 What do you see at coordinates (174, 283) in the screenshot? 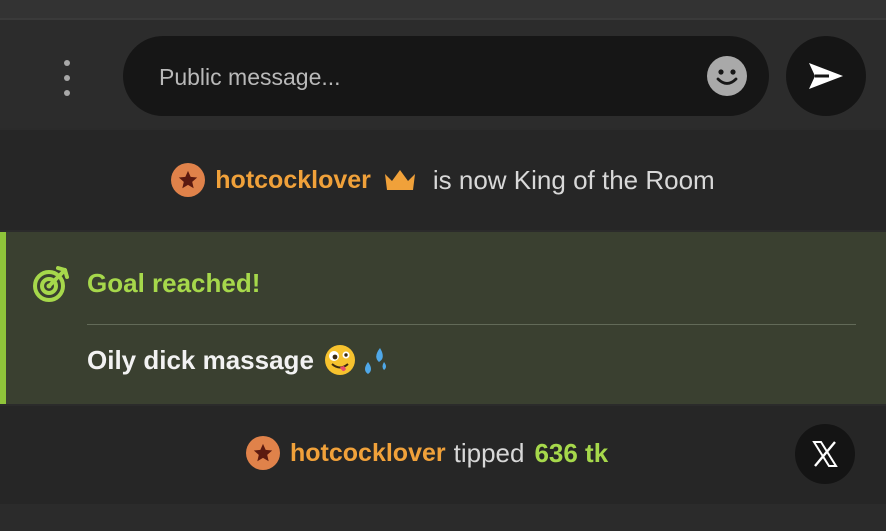
I see `goal-title: Goal reached!` at bounding box center [174, 283].